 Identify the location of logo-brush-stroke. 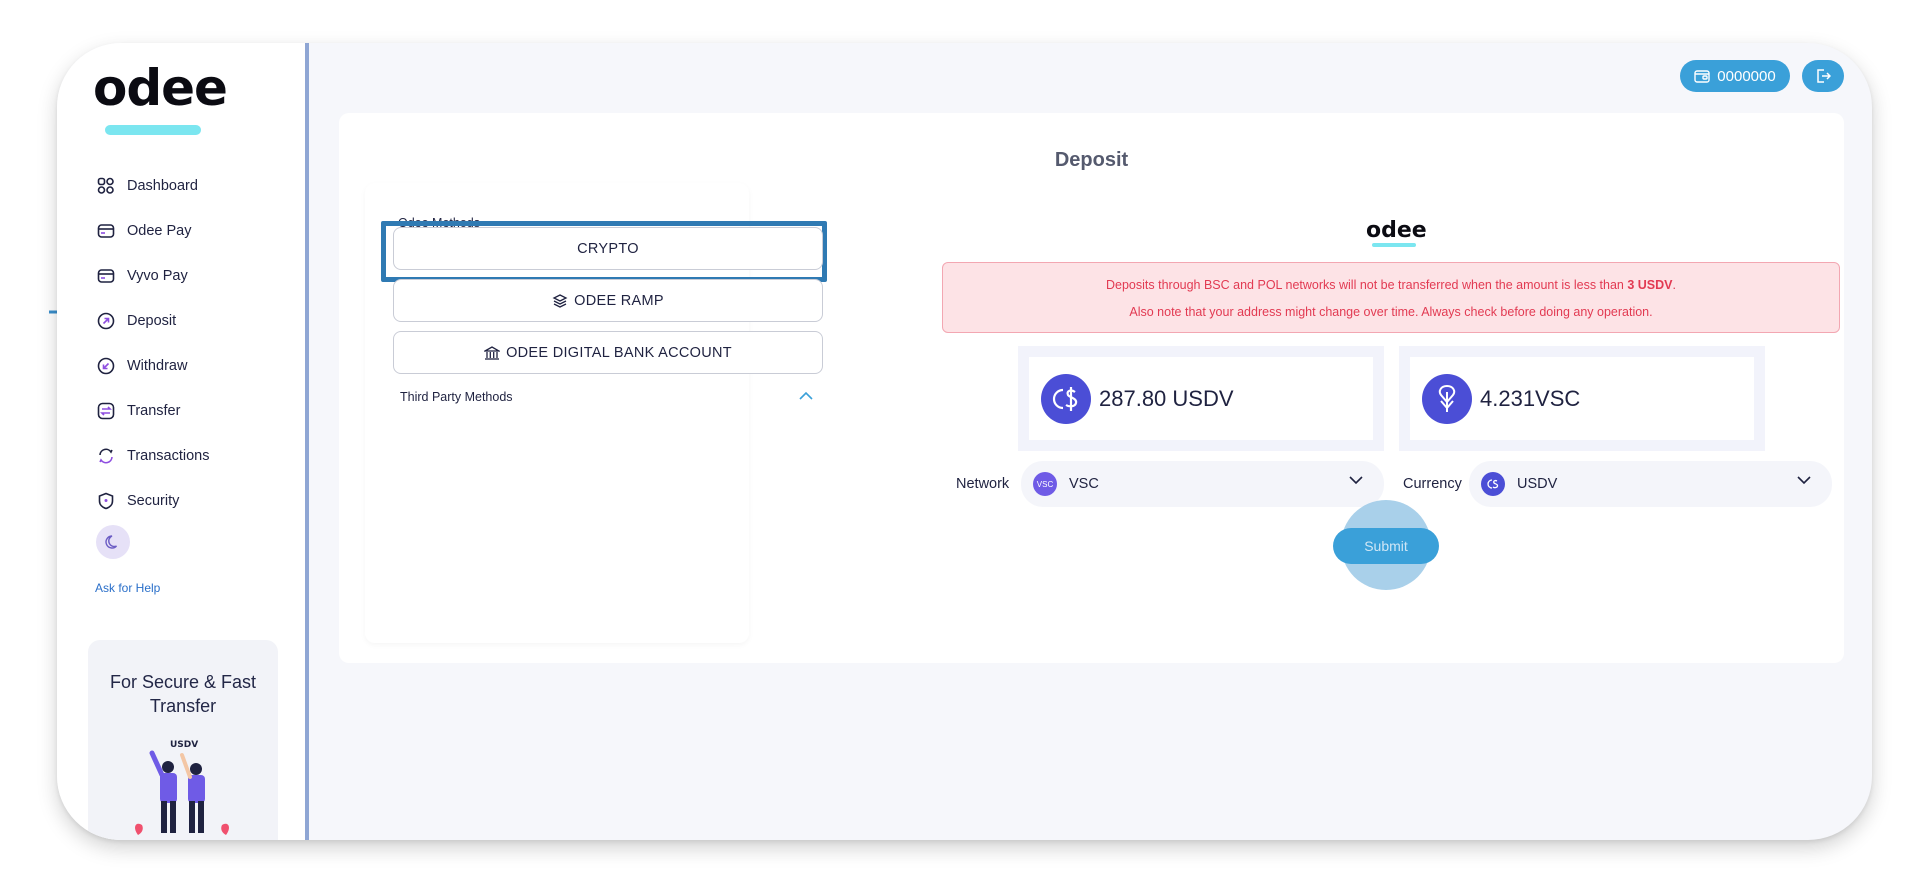
(153, 130).